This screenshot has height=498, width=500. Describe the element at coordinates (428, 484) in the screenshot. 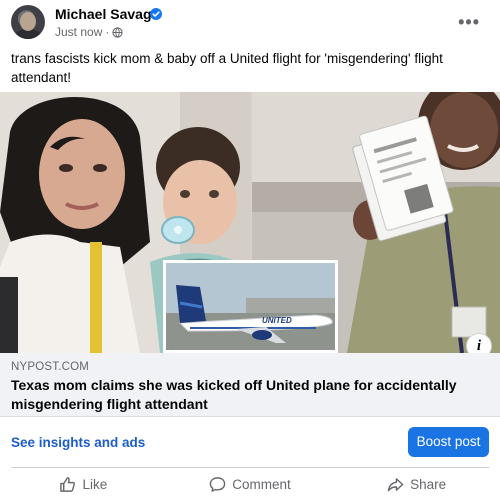

I see `share-label: Share` at that location.